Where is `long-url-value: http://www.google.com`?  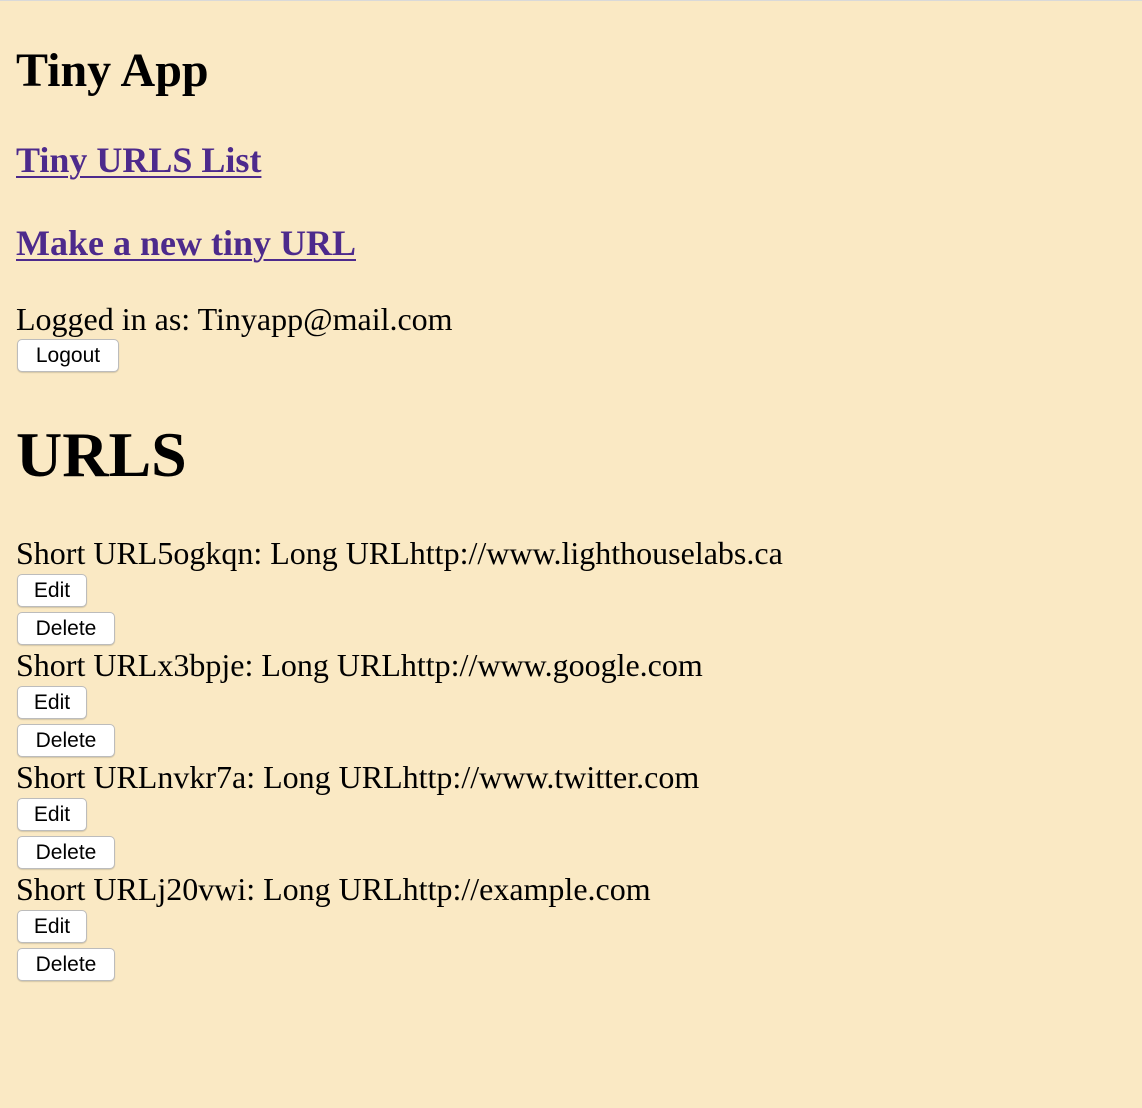
long-url-value: http://www.google.com is located at coordinates (551, 665).